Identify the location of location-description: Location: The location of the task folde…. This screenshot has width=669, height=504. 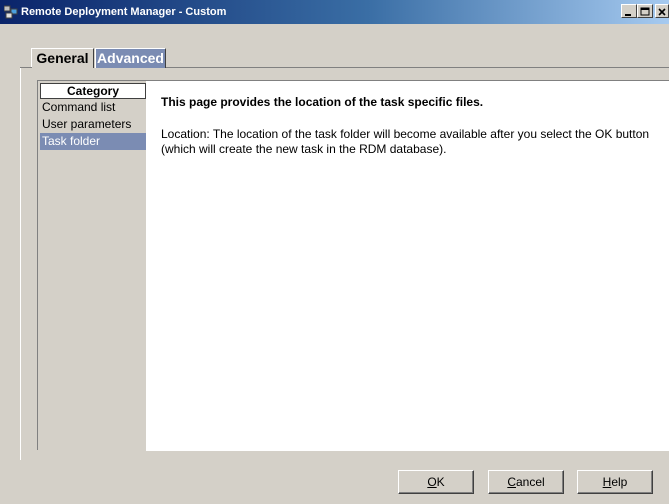
(405, 141).